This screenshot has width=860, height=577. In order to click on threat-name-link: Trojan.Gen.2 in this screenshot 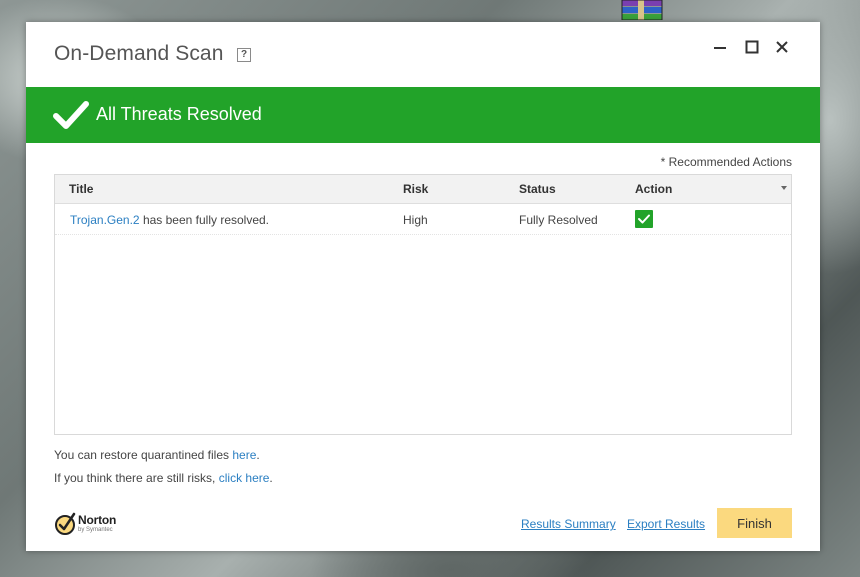, I will do `click(105, 220)`.